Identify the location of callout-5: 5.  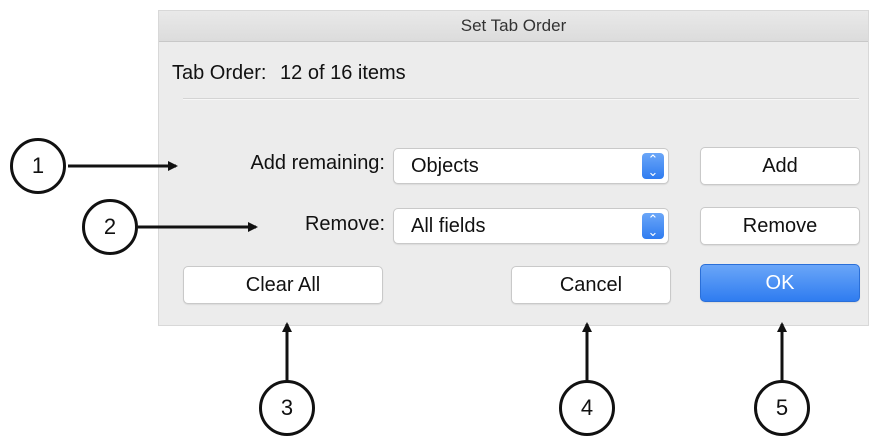
(782, 408).